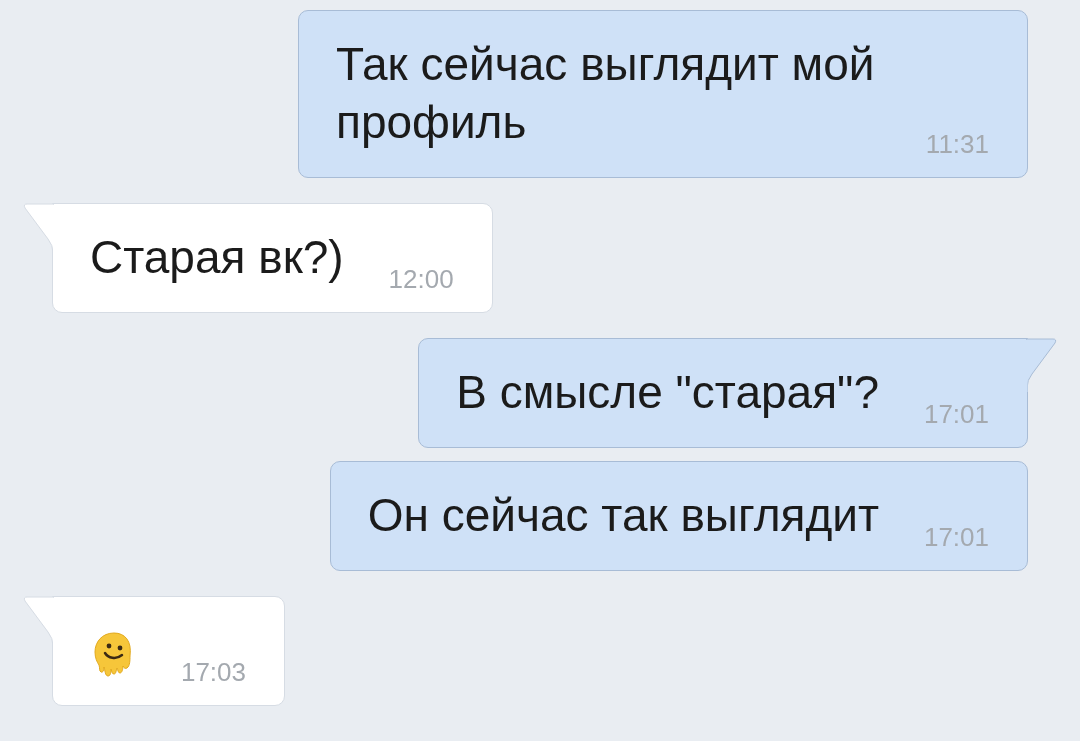  Describe the element at coordinates (605, 93) in the screenshot. I see `message-text: Так сейчас выглядит мой профиль` at that location.